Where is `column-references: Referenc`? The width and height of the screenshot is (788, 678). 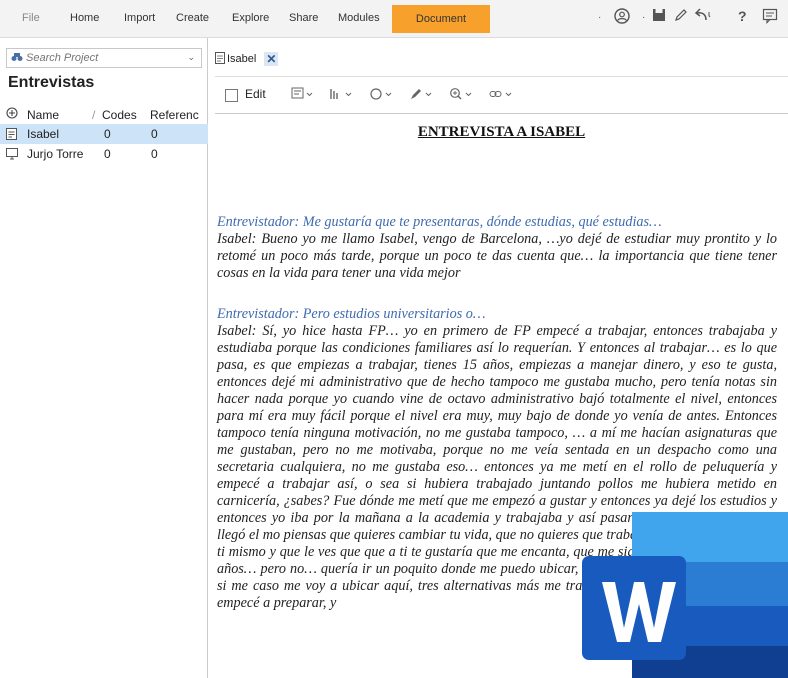
column-references: Referenc is located at coordinates (174, 115).